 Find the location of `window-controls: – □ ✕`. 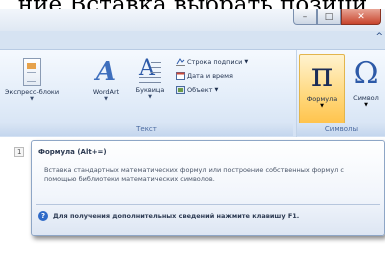

window-controls: – □ ✕ is located at coordinates (337, 17).